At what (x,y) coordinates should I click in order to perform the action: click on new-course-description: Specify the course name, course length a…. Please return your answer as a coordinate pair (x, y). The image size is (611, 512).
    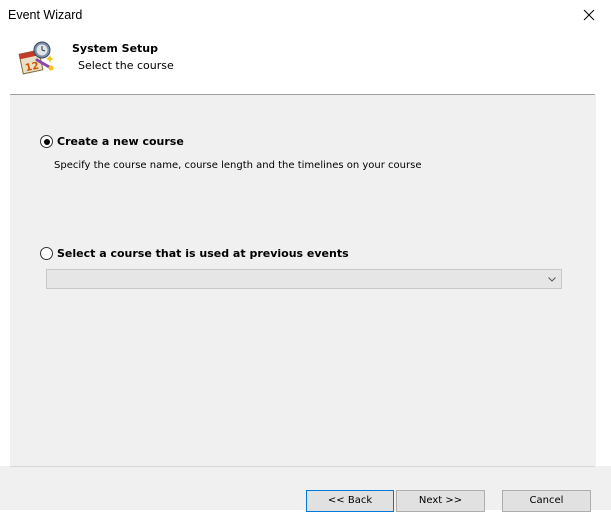
    Looking at the image, I should click on (238, 165).